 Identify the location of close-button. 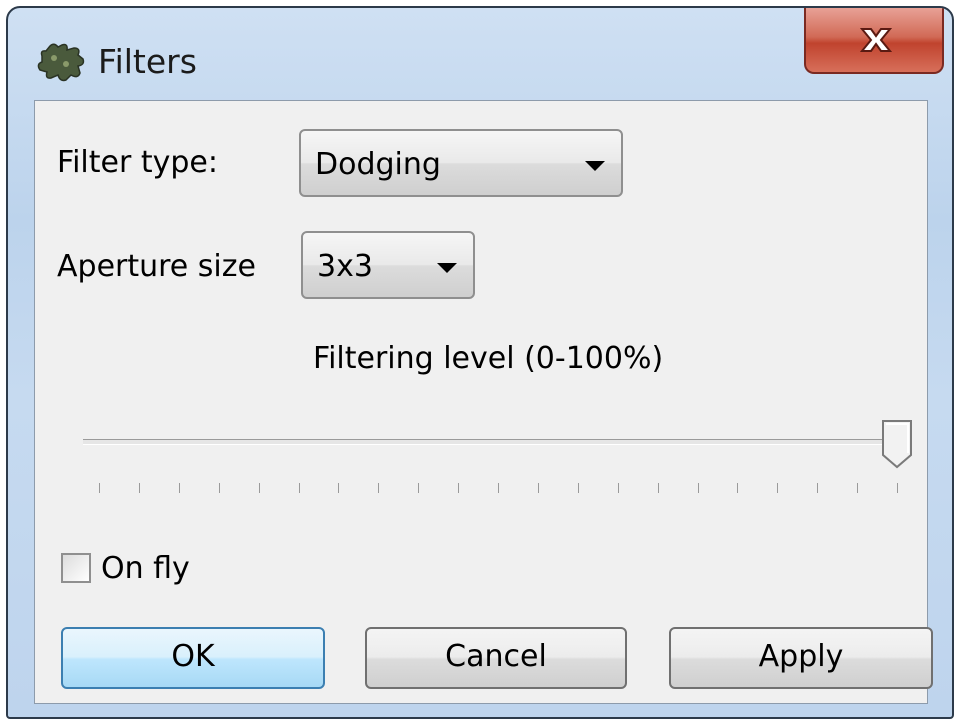
(874, 41).